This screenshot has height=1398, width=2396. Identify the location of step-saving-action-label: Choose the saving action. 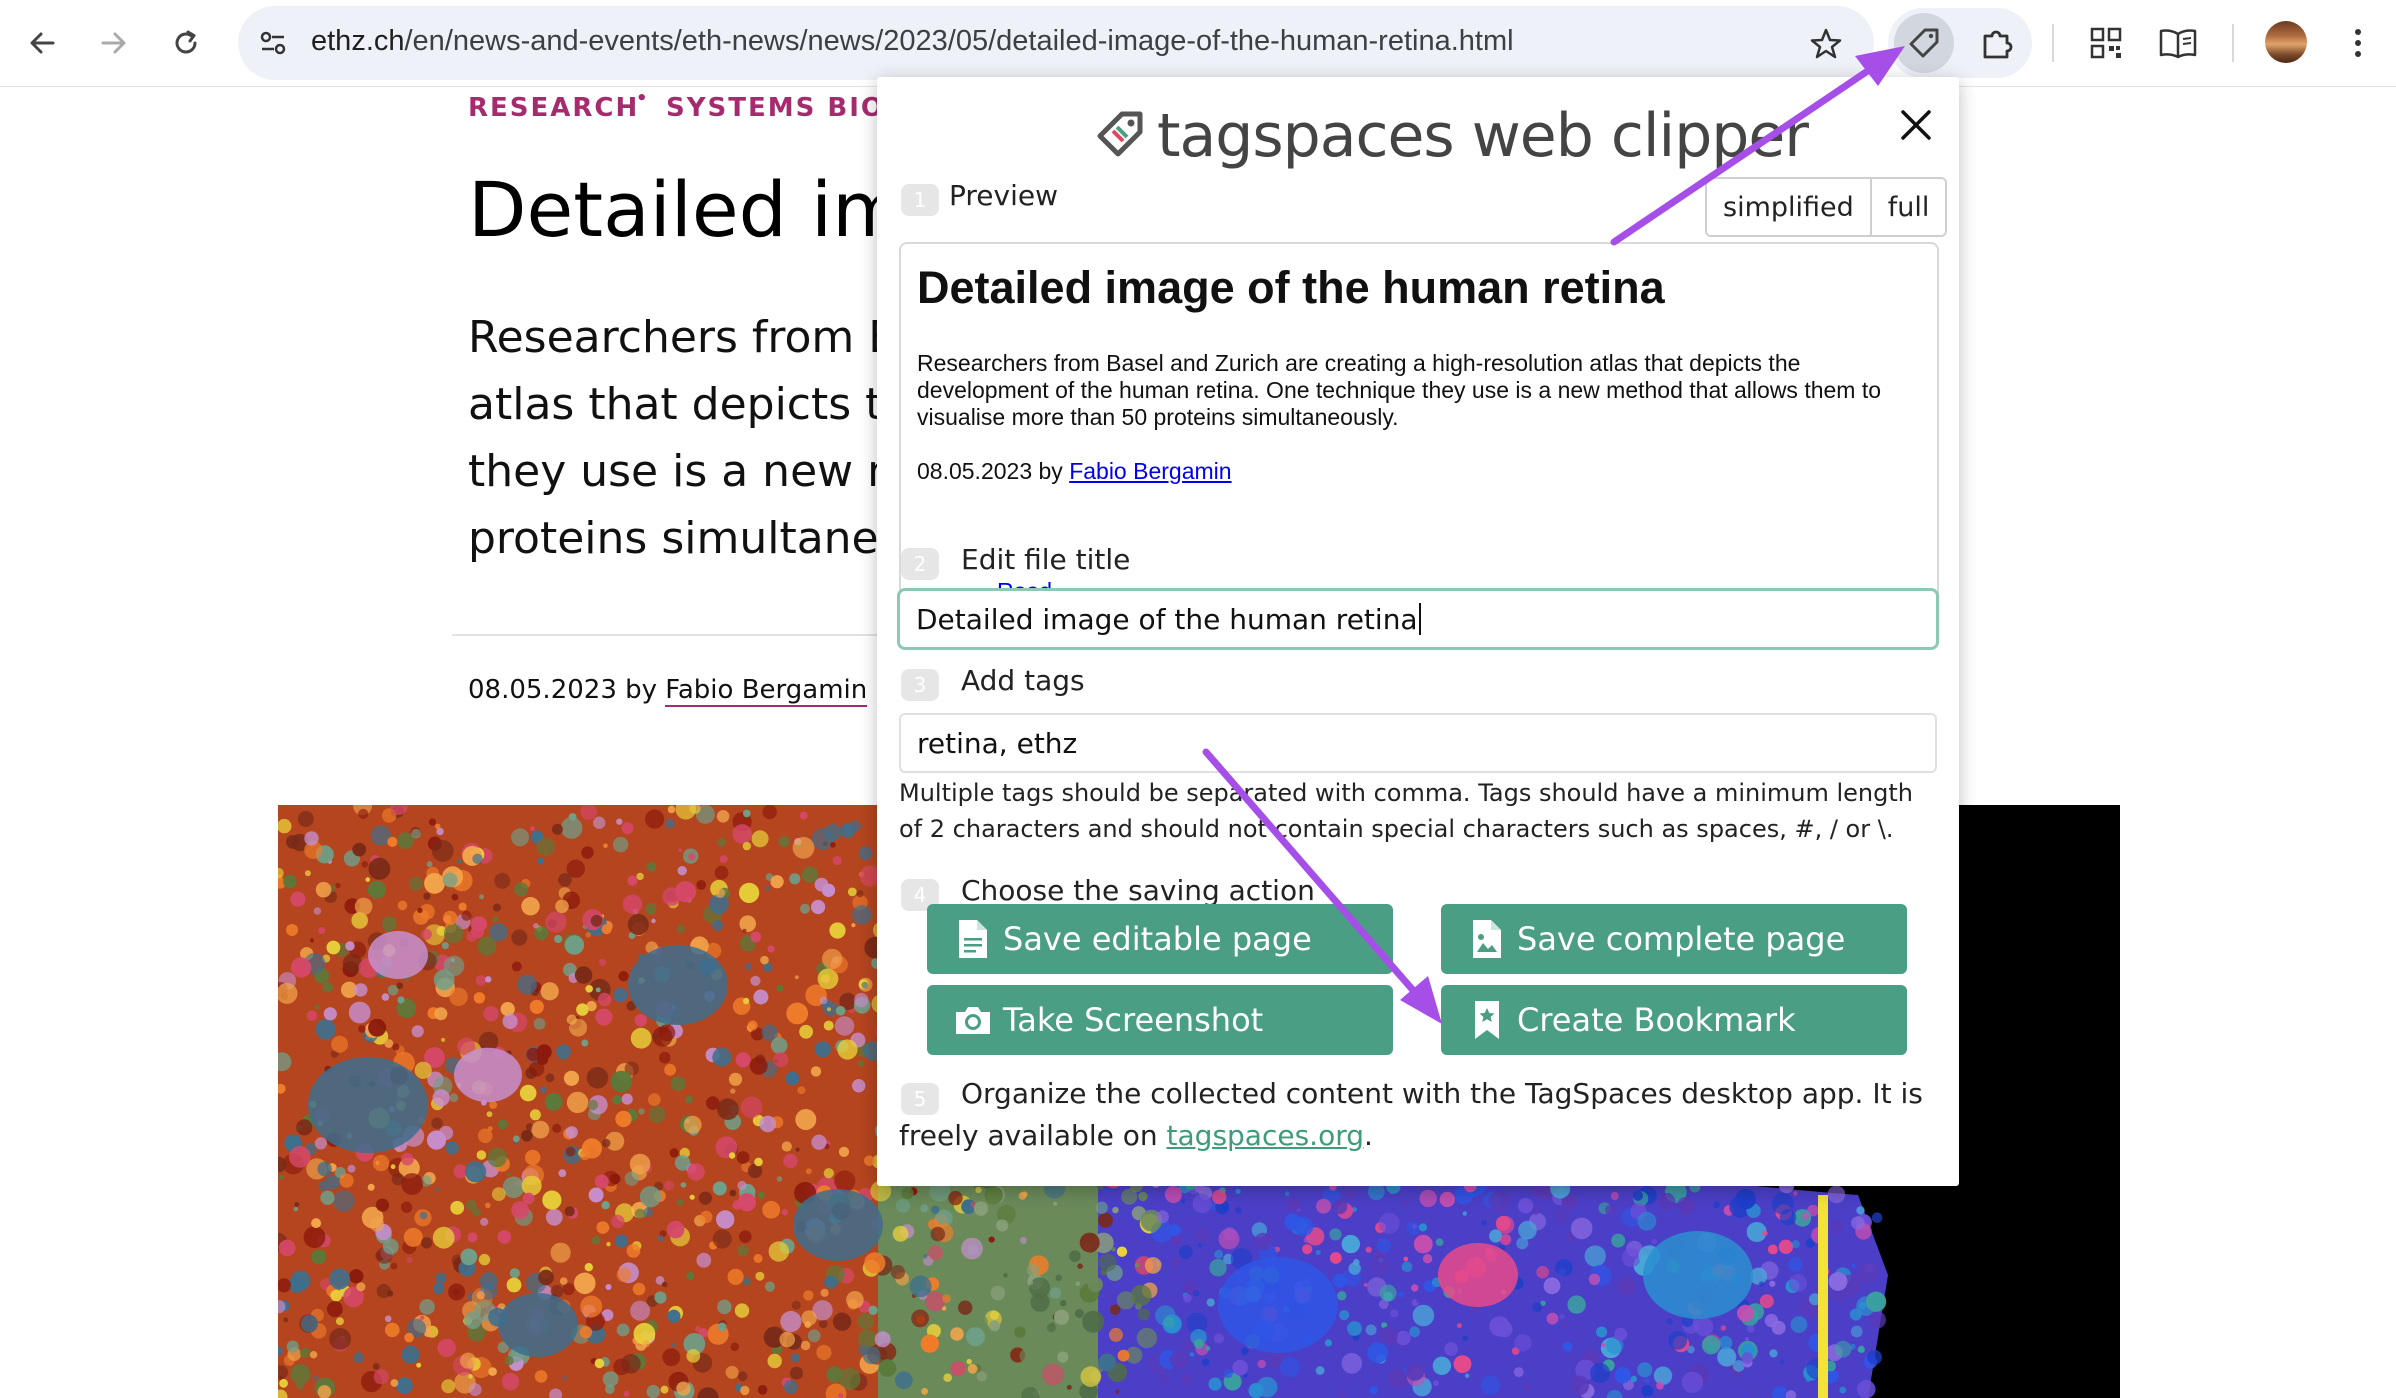
(1138, 890).